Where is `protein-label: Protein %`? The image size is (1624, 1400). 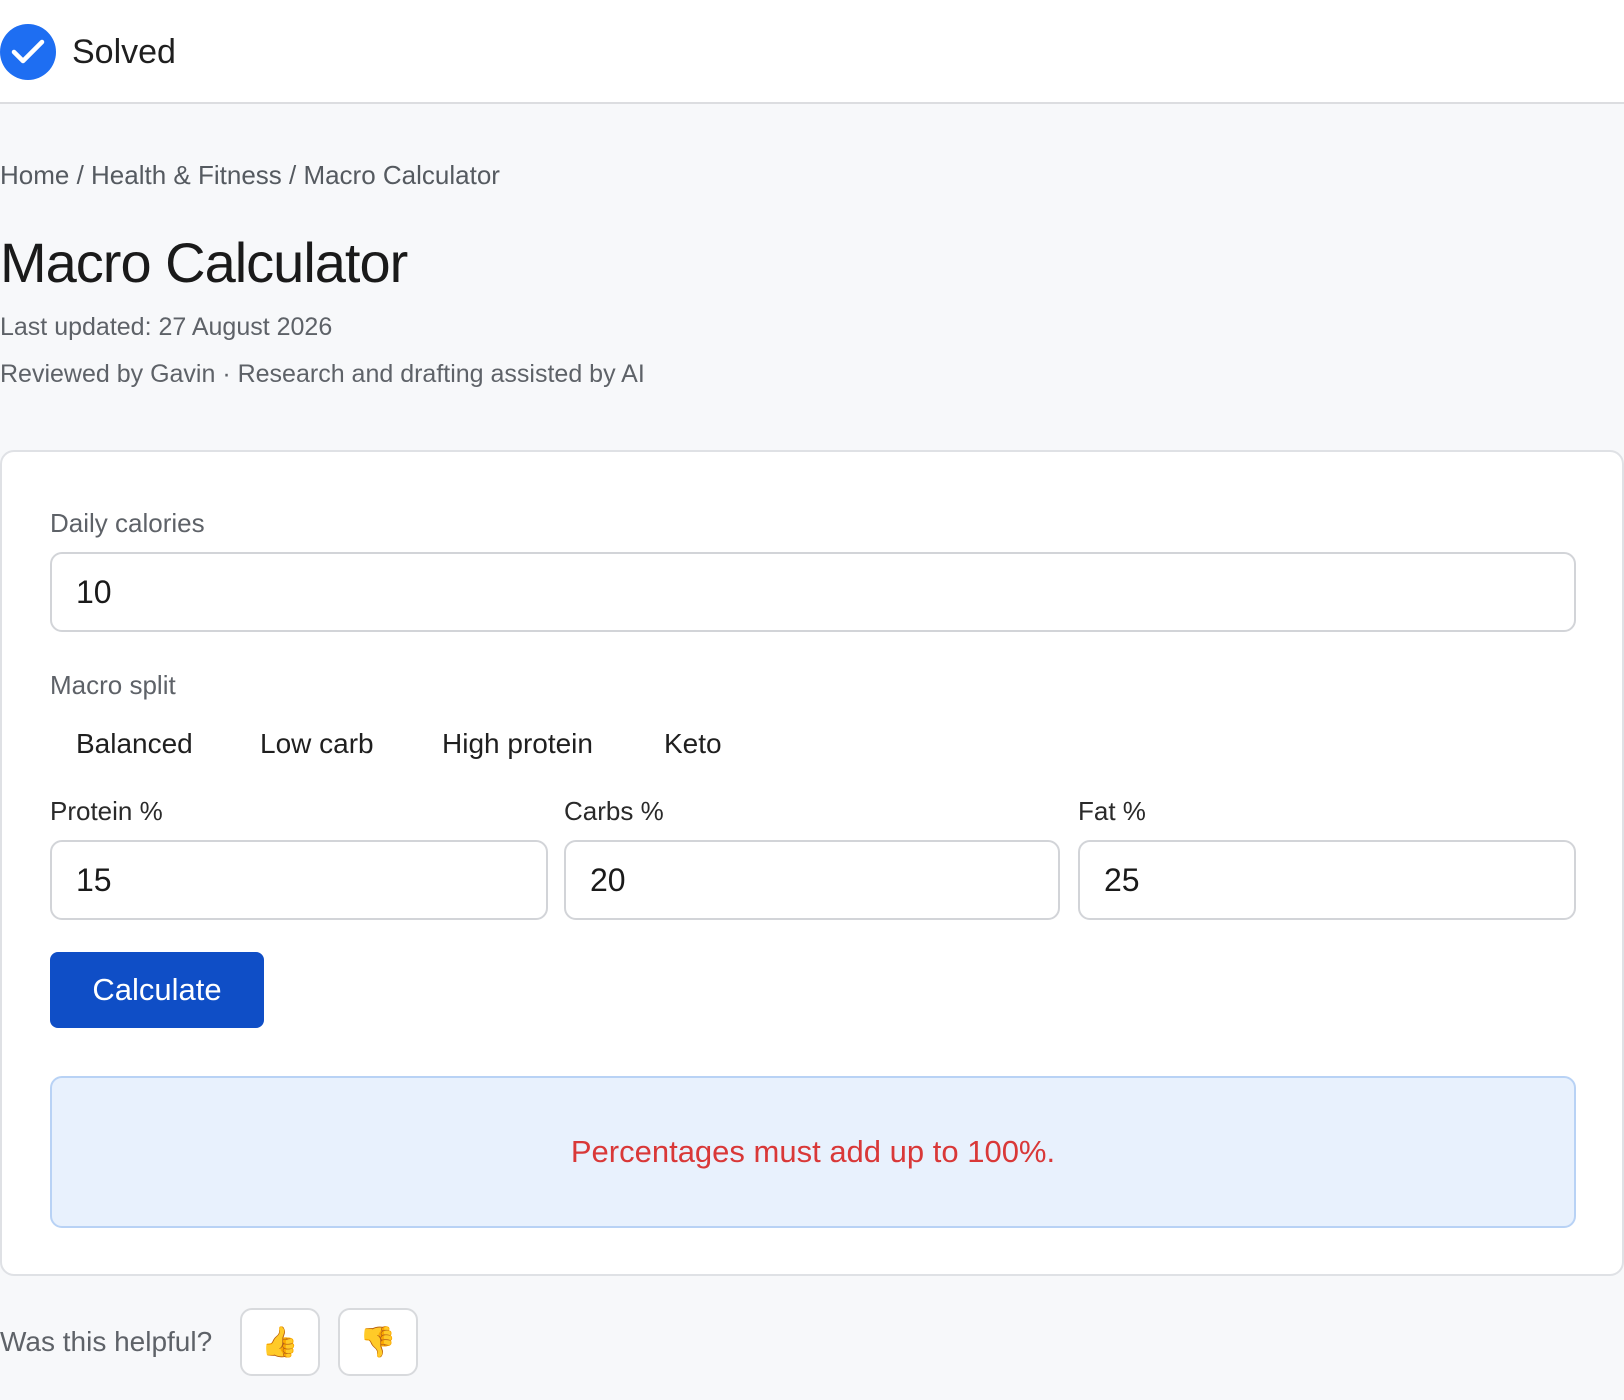
protein-label: Protein % is located at coordinates (106, 811).